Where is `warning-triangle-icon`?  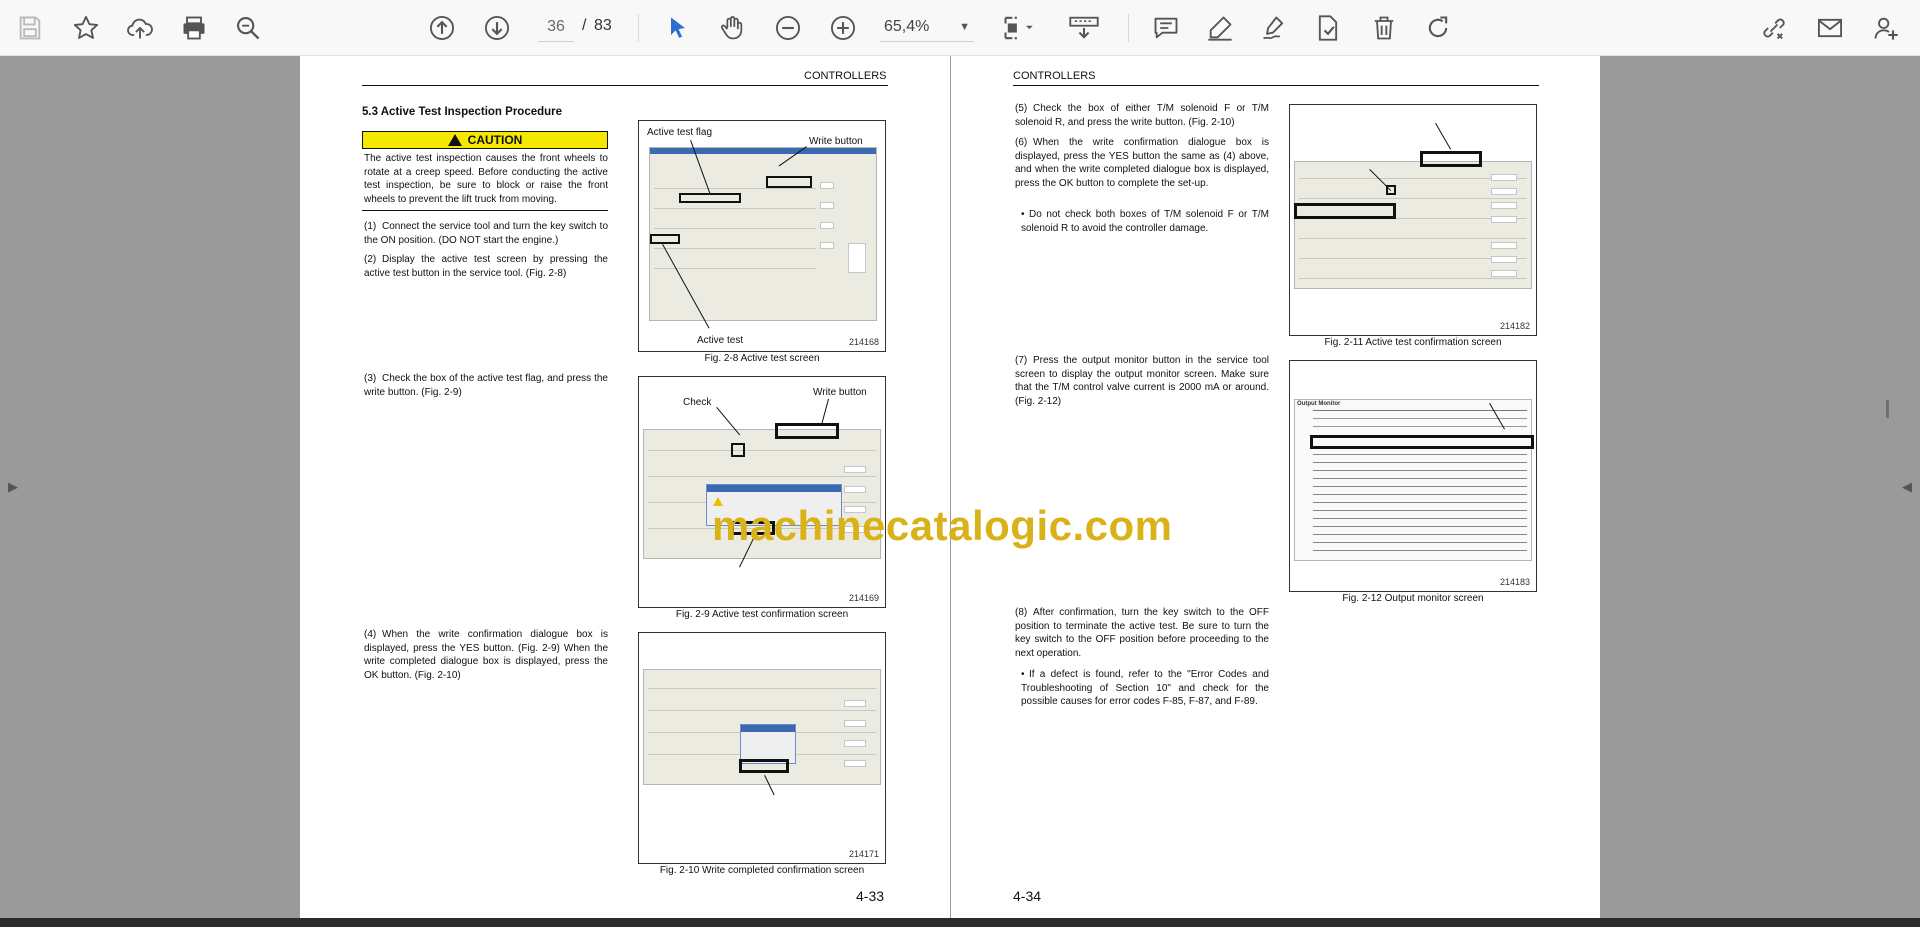 warning-triangle-icon is located at coordinates (454, 140).